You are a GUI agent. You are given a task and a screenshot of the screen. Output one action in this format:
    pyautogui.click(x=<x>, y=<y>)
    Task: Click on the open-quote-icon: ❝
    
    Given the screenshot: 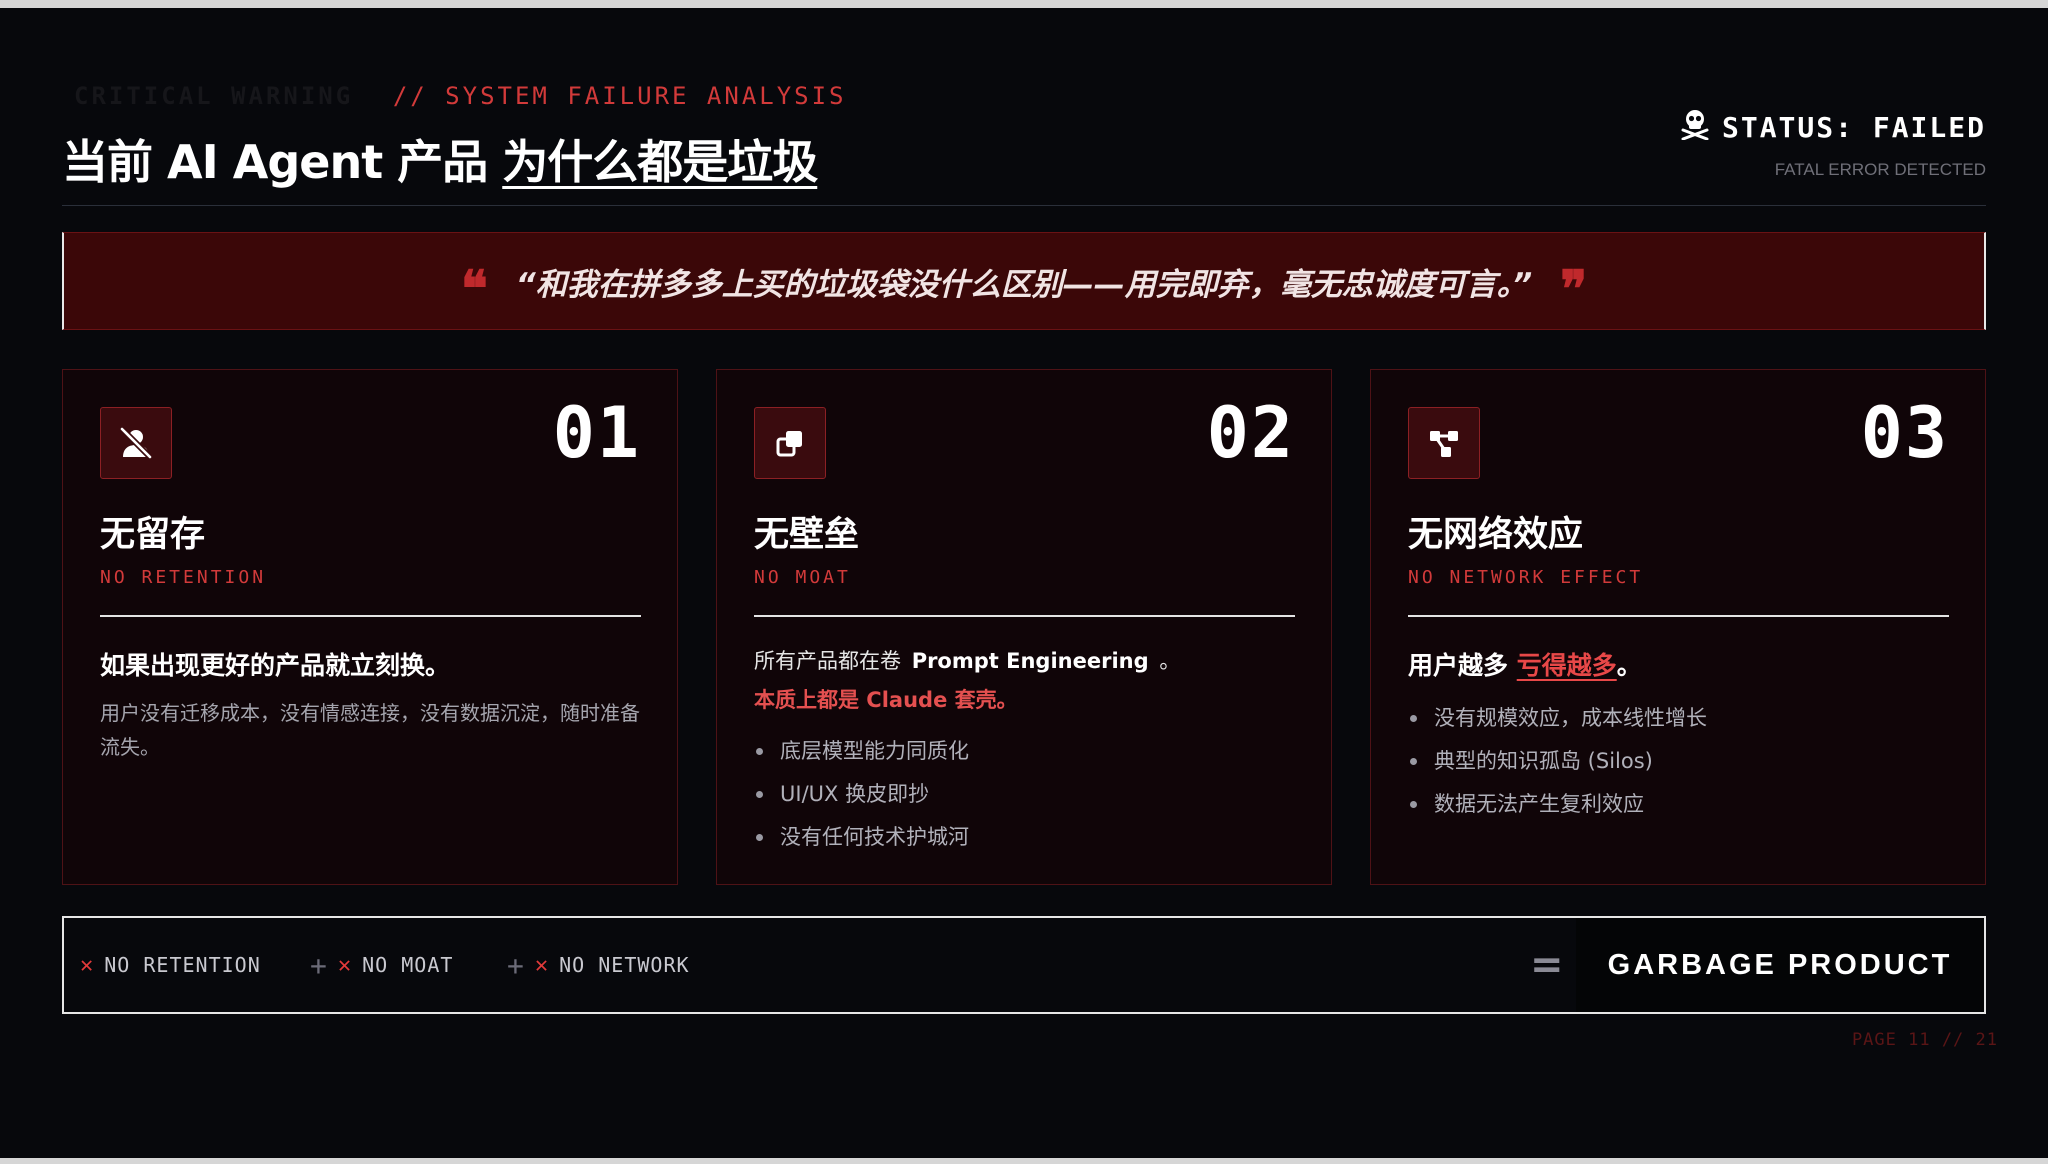 What is the action you would take?
    pyautogui.click(x=474, y=288)
    